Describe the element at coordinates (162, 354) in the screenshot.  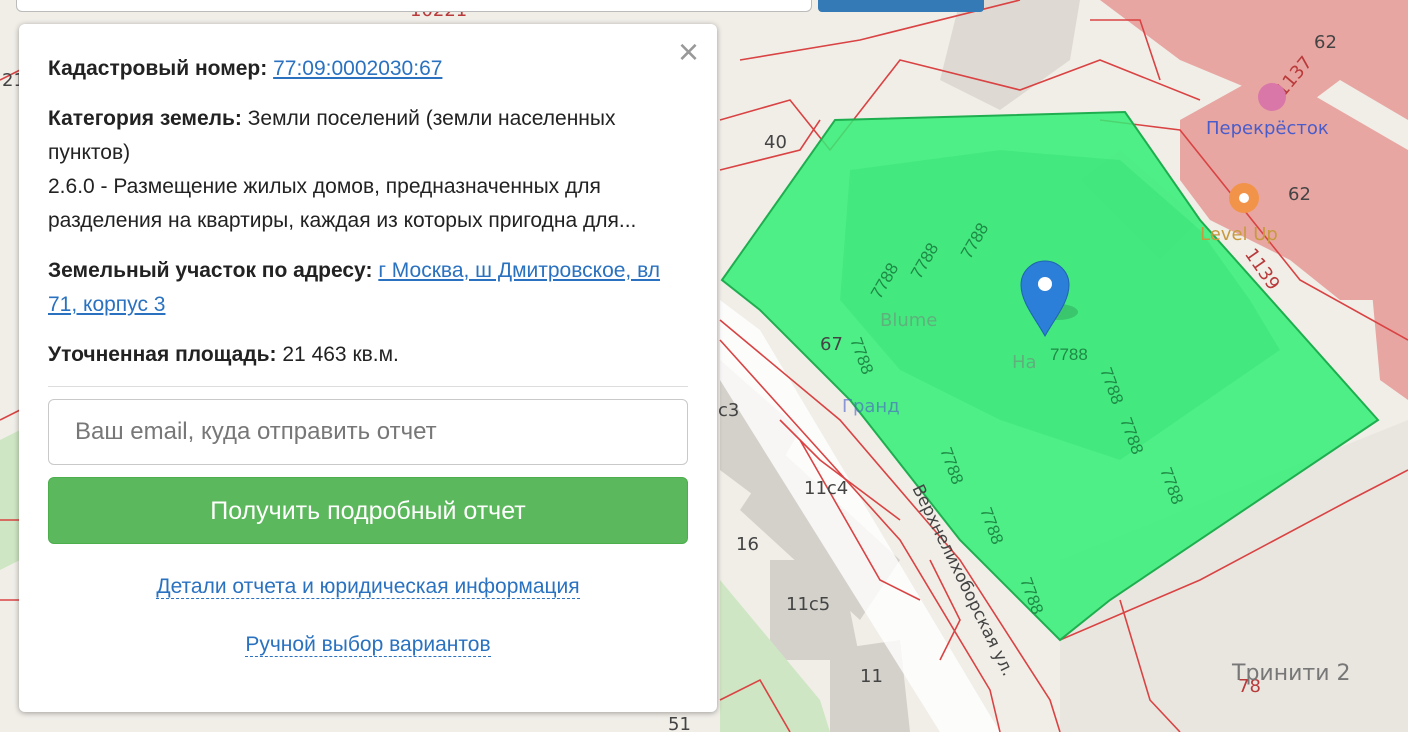
I see `area-label: Уточненная площадь:` at that location.